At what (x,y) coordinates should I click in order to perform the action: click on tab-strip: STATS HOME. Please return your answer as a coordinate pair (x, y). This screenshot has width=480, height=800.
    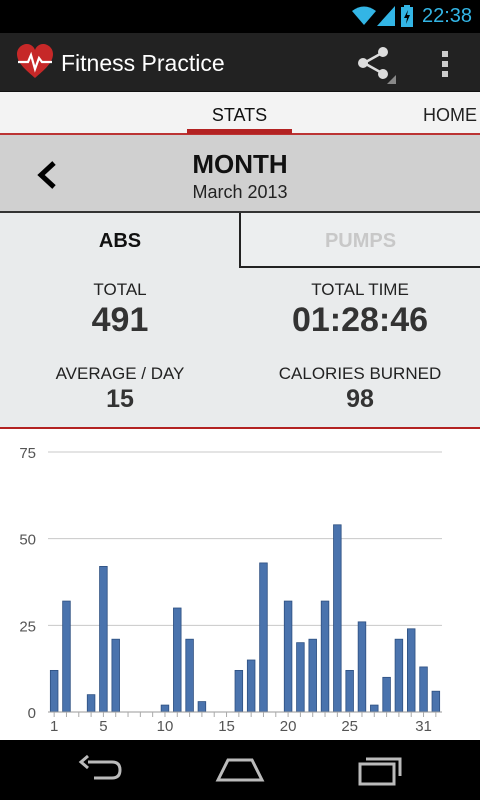
    Looking at the image, I should click on (240, 113).